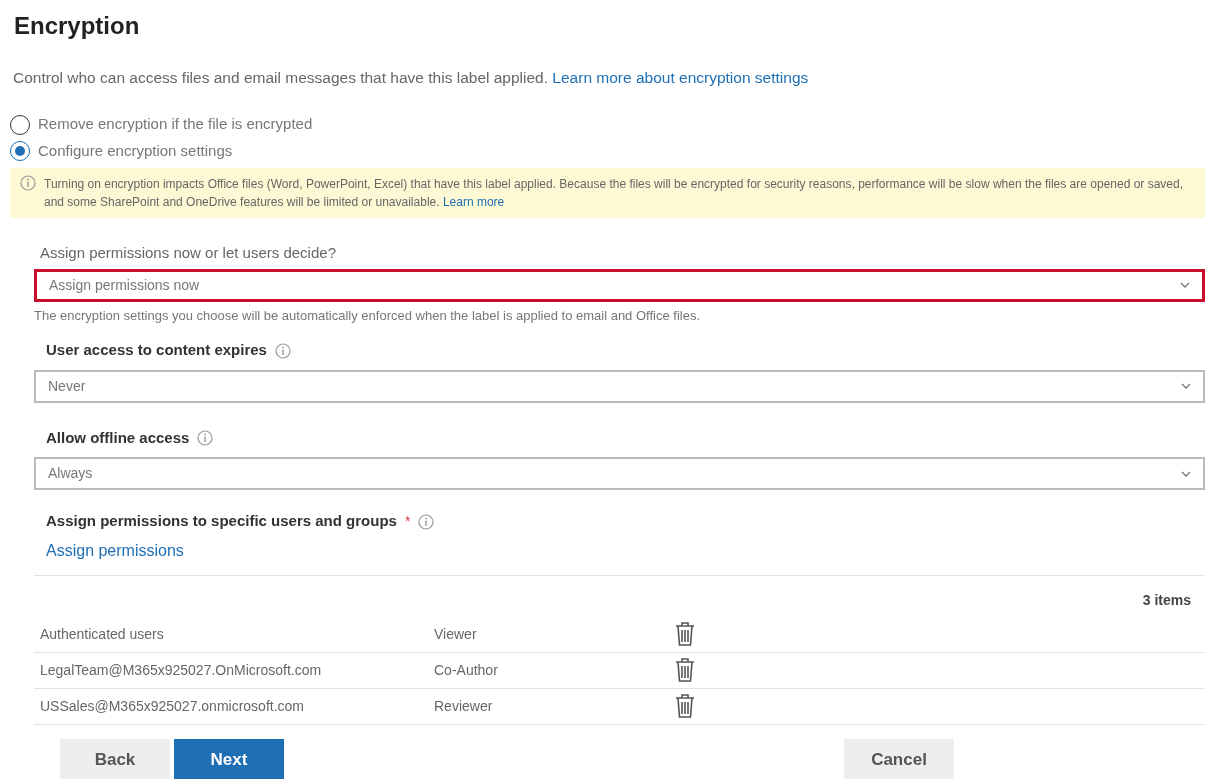  I want to click on dropdown-value: Always, so click(70, 474).